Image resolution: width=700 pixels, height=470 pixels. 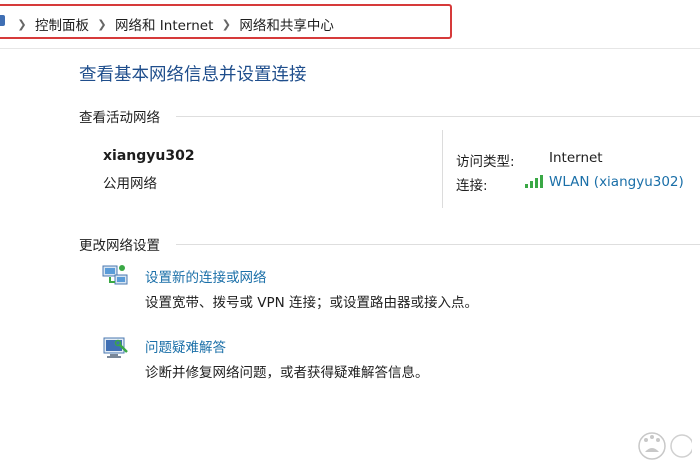 What do you see at coordinates (616, 182) in the screenshot?
I see `connection-link: WLAN (xiangyu302)` at bounding box center [616, 182].